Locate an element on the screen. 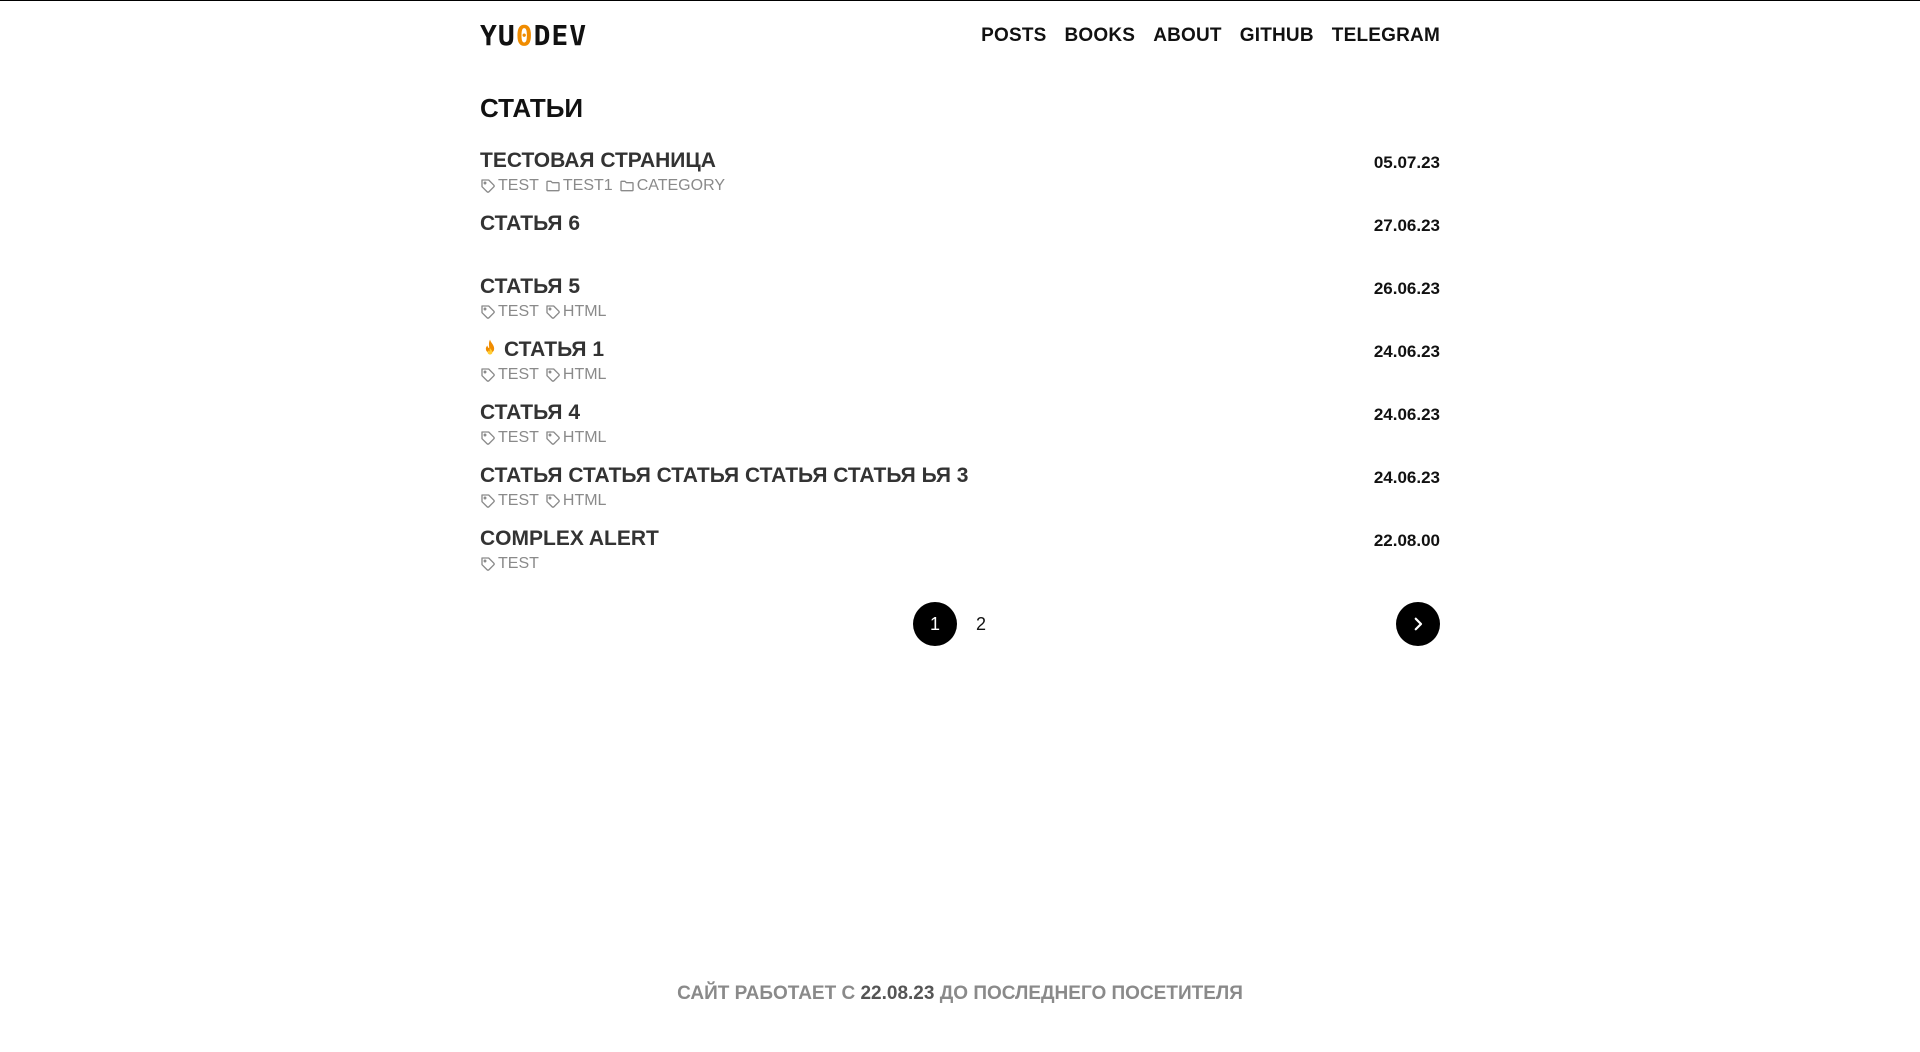 The width and height of the screenshot is (1920, 1052). post-category: TEST1 is located at coordinates (579, 186).